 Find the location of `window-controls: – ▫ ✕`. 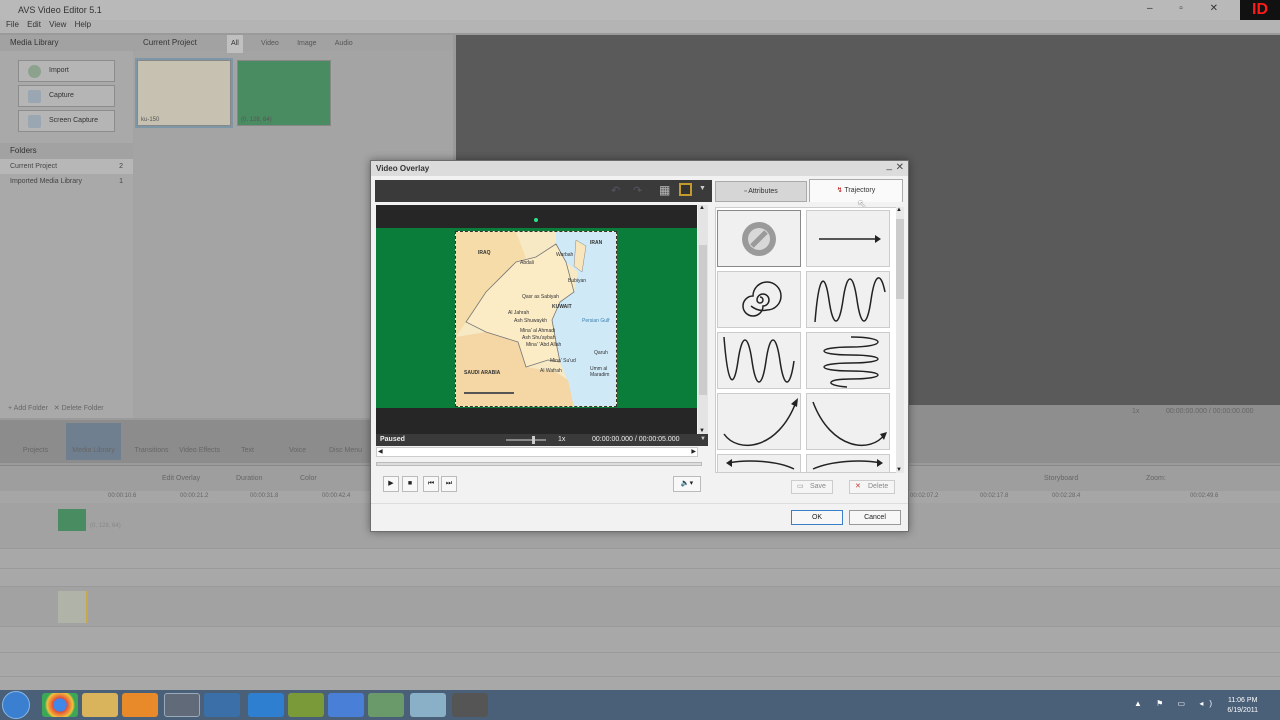

window-controls: – ▫ ✕ is located at coordinates (1188, 8).